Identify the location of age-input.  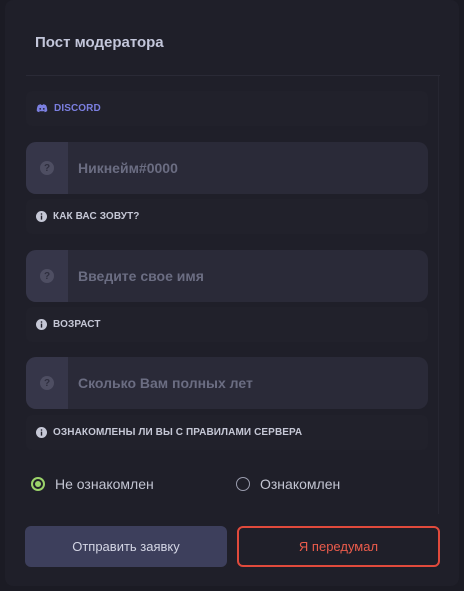
(248, 383).